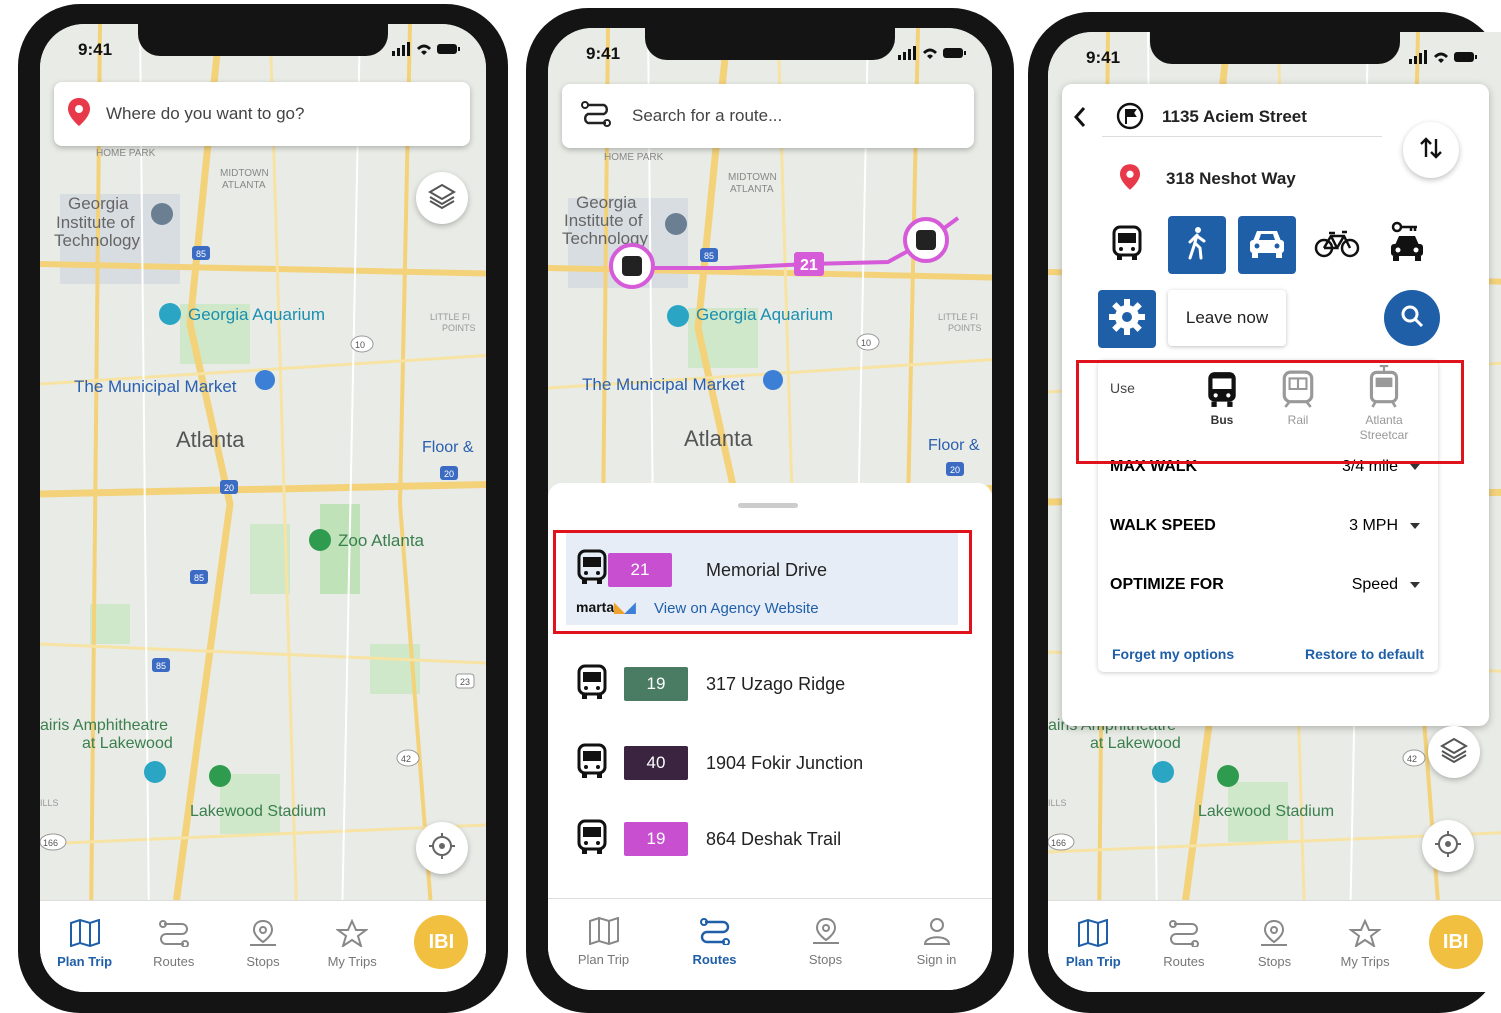 This screenshot has width=1501, height=1013. What do you see at coordinates (448, 447) in the screenshot?
I see `svg-text: Floor &` at bounding box center [448, 447].